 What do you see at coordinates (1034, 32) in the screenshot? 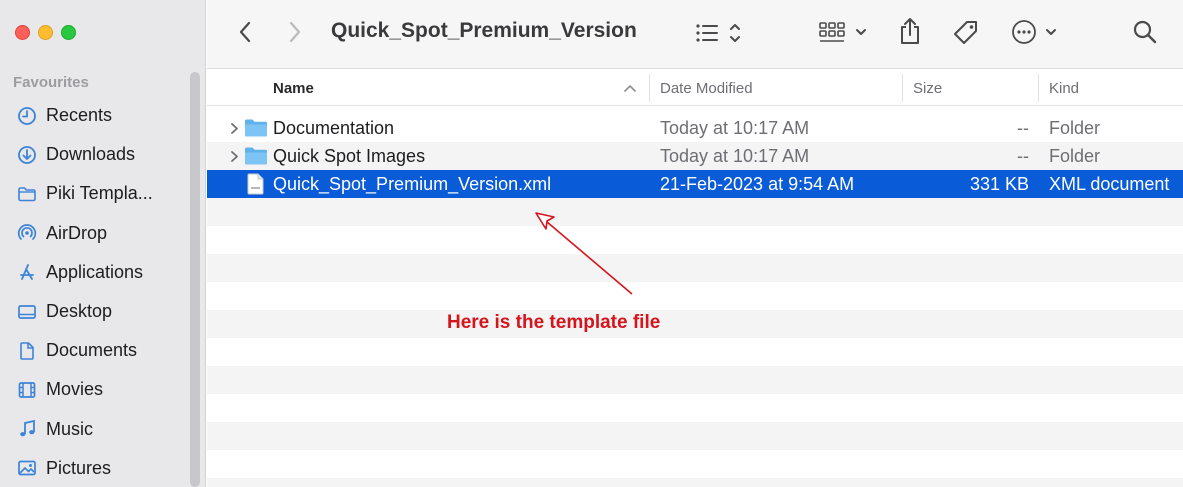
I see `ellipsis-circle-icon` at bounding box center [1034, 32].